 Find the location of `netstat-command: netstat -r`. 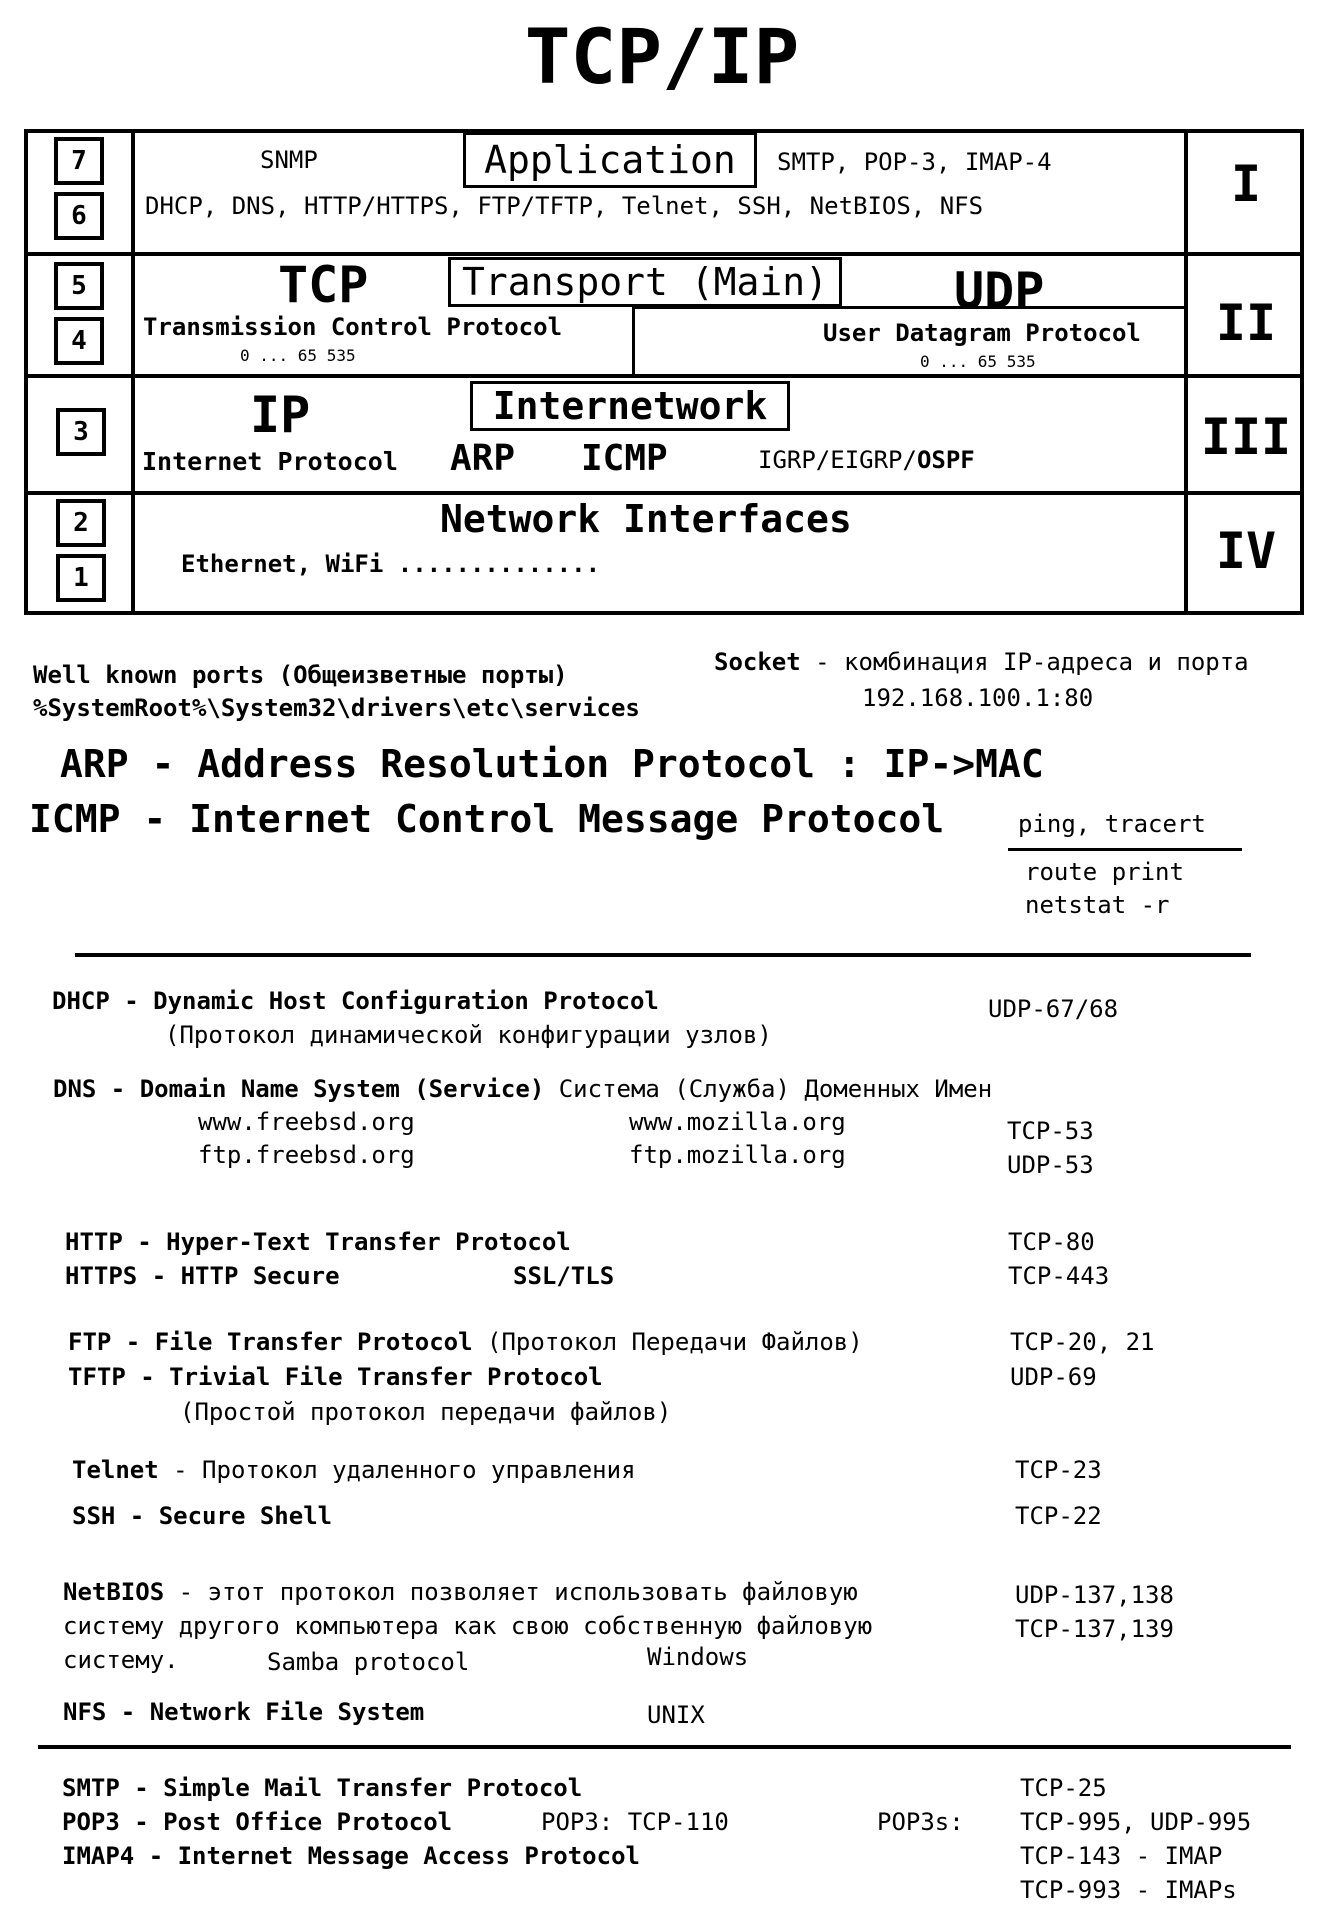

netstat-command: netstat -r is located at coordinates (1097, 905).